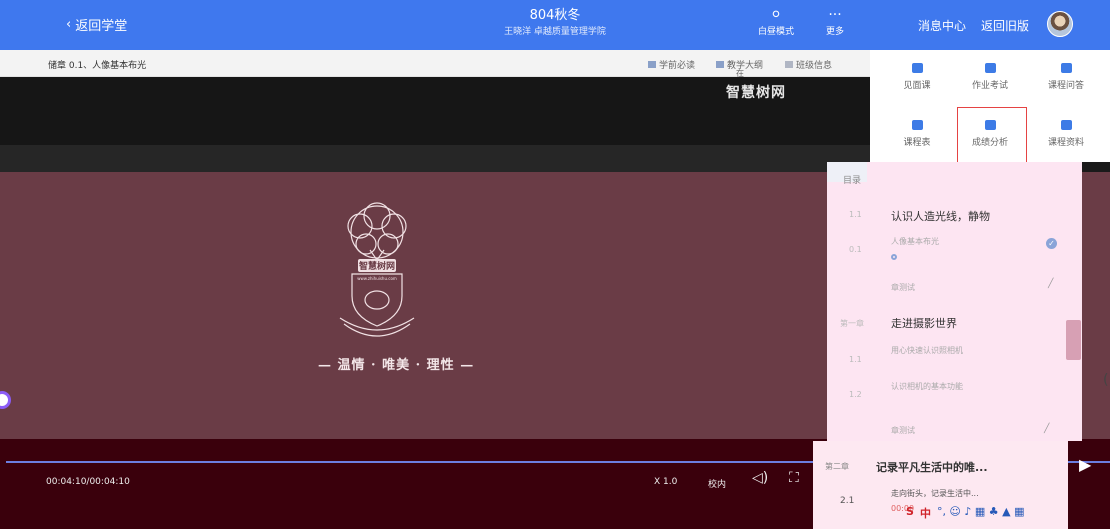  Describe the element at coordinates (677, 66) in the screenshot. I see `pre-reading-label: 学前必读` at that location.